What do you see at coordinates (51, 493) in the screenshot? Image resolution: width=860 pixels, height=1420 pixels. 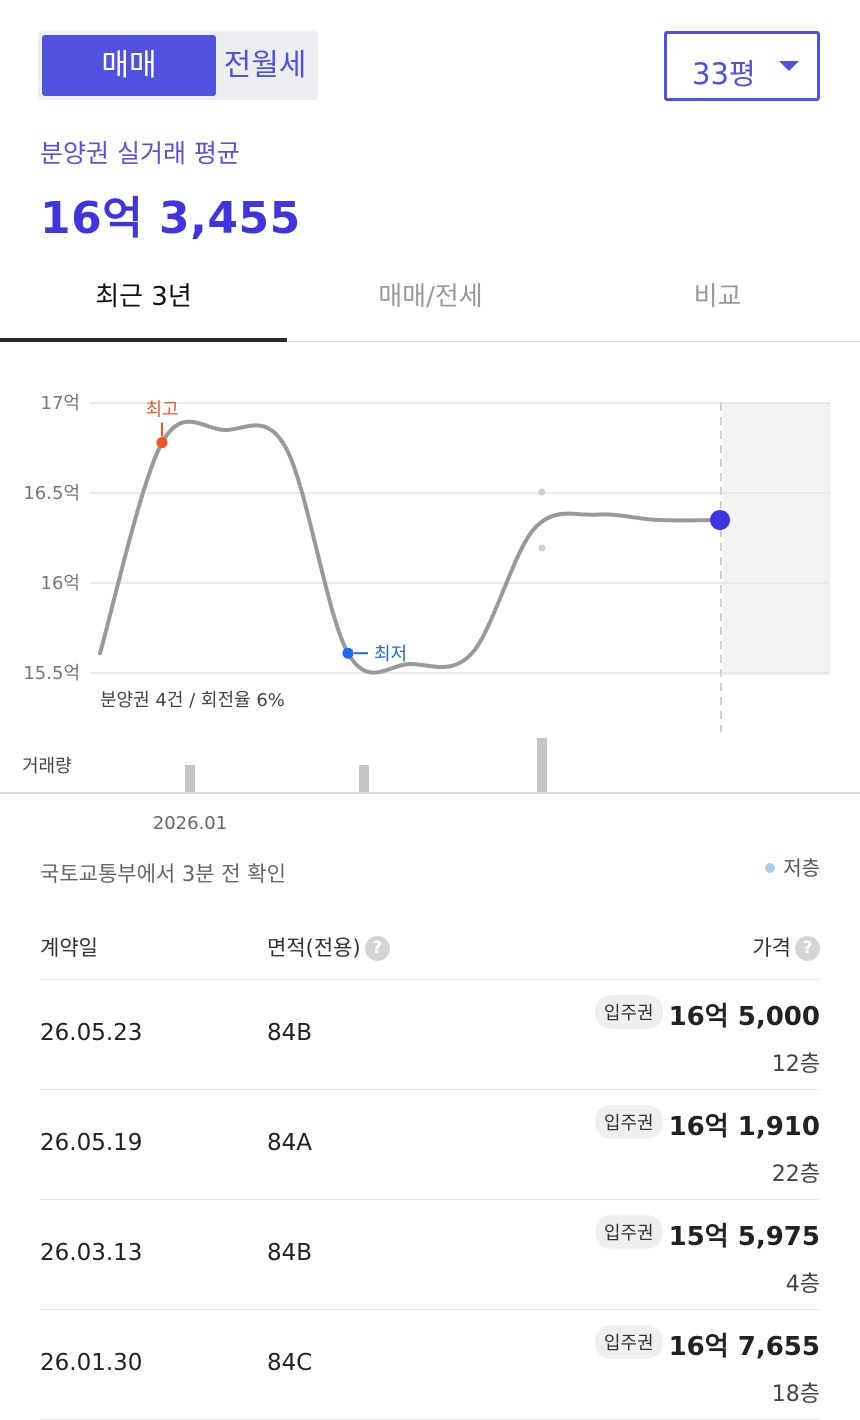 I see `y-tick-label: 16.5억` at bounding box center [51, 493].